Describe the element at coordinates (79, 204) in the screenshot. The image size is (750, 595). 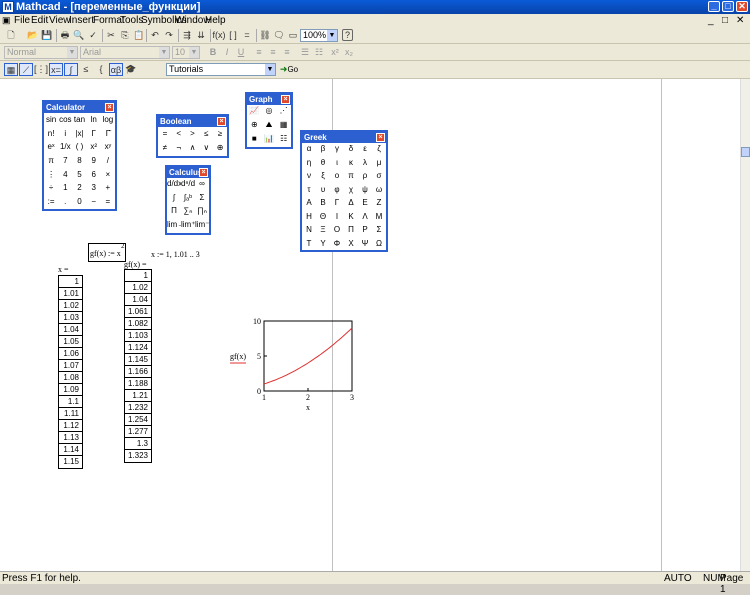
I see `calculator-button: 0` at that location.